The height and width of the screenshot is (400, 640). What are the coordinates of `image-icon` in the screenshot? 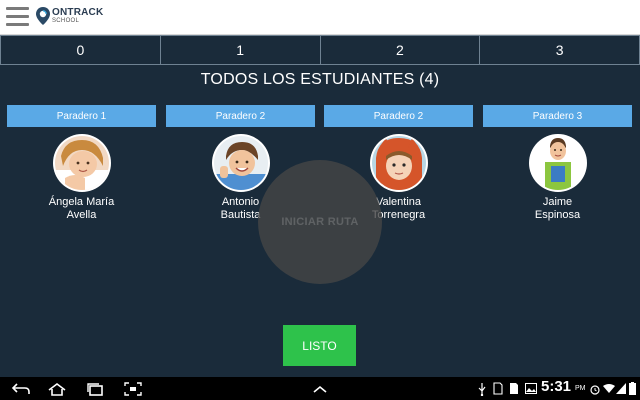 It's located at (530, 388).